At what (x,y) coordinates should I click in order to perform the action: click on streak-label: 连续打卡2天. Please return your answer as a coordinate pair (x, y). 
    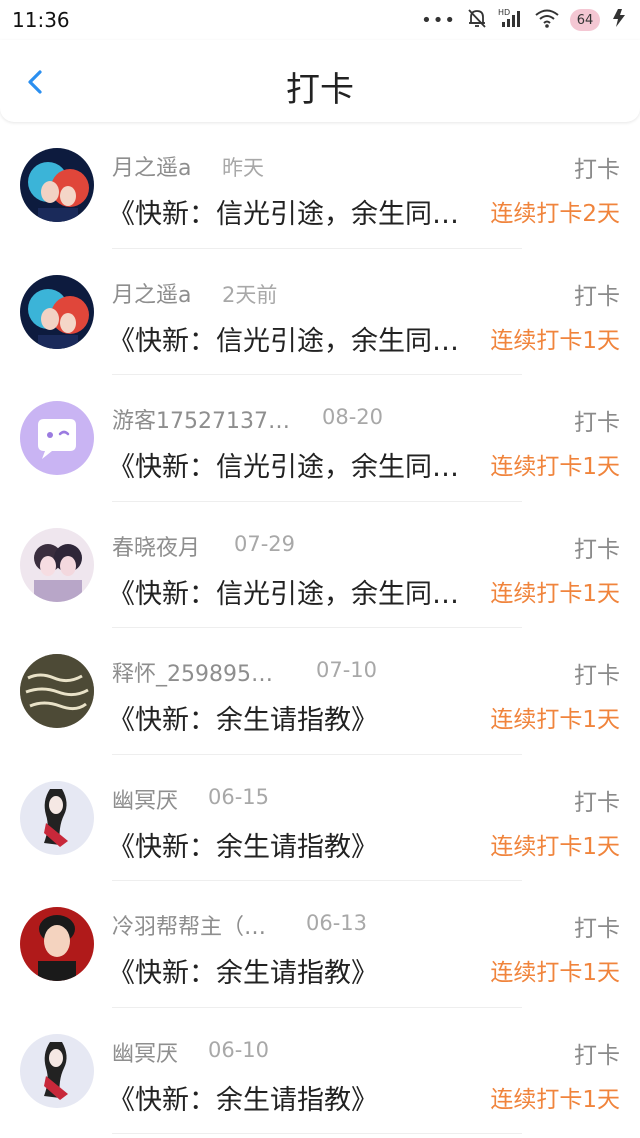
    Looking at the image, I should click on (555, 214).